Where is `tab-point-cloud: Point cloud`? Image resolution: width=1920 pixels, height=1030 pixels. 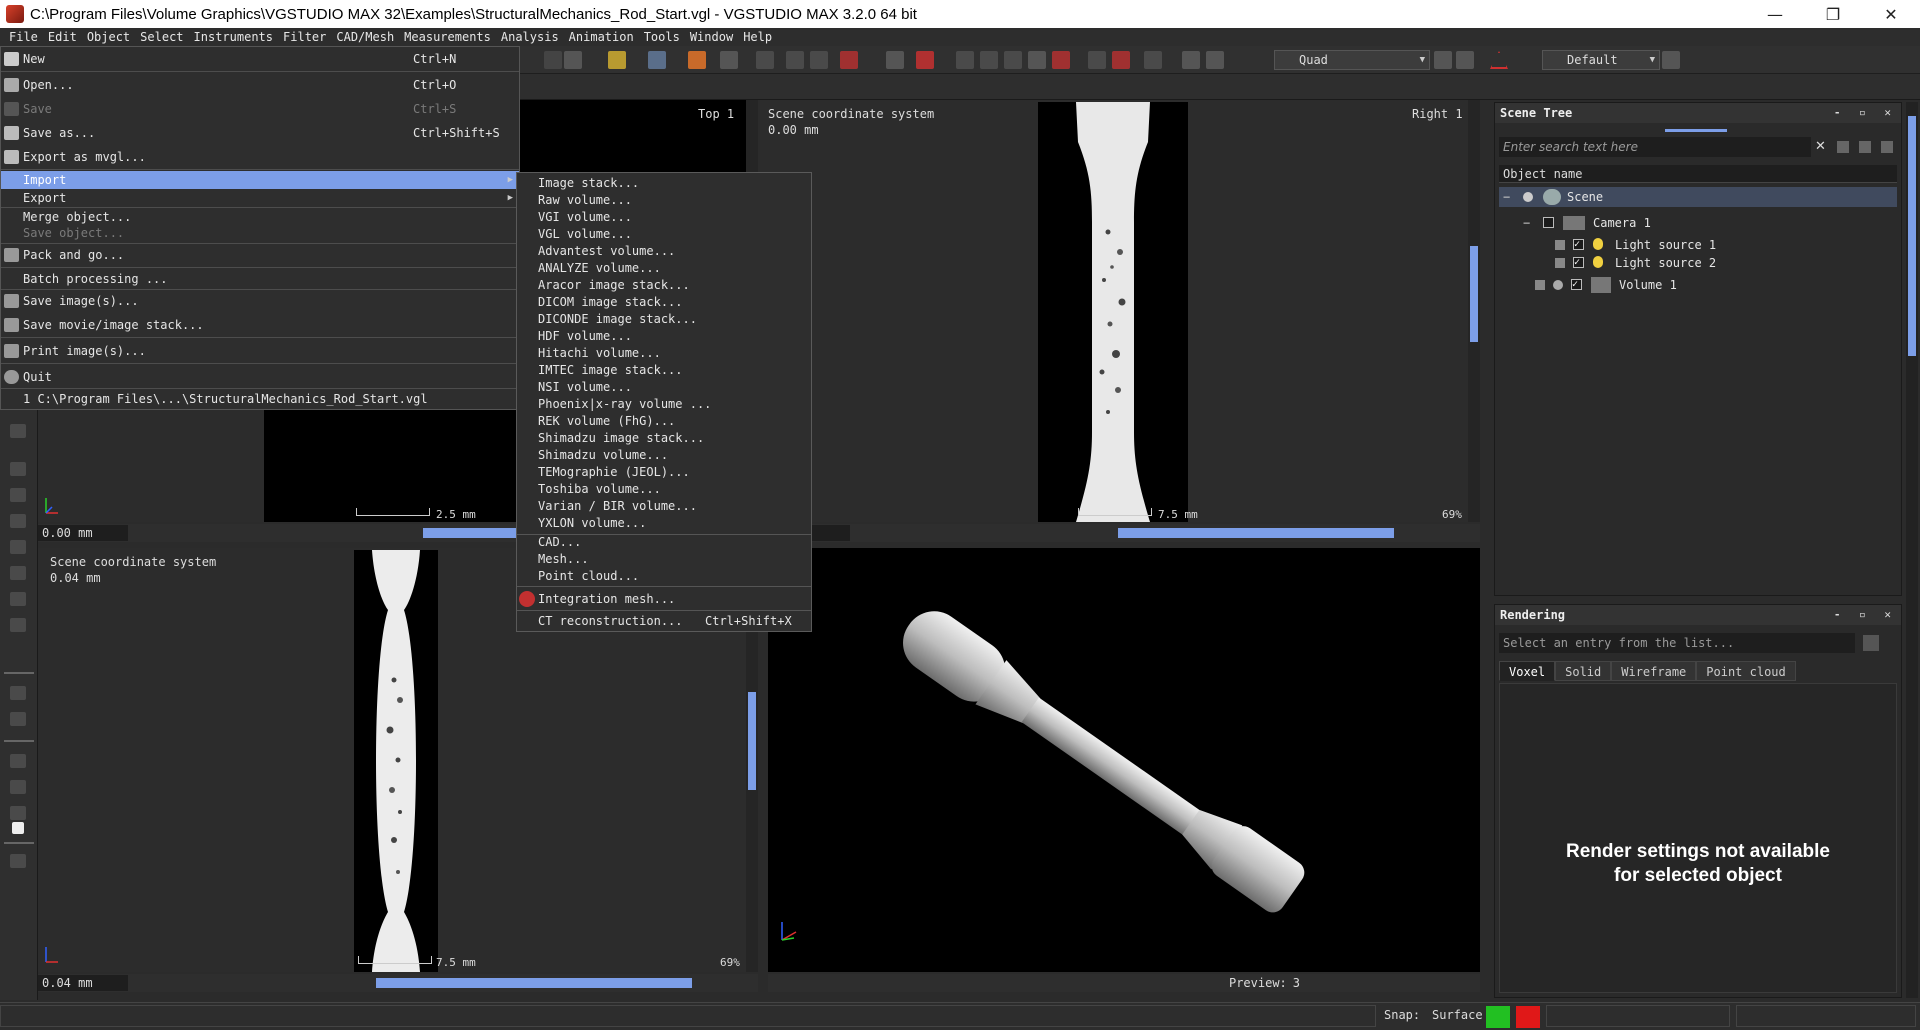
tab-point-cloud: Point cloud is located at coordinates (1746, 671).